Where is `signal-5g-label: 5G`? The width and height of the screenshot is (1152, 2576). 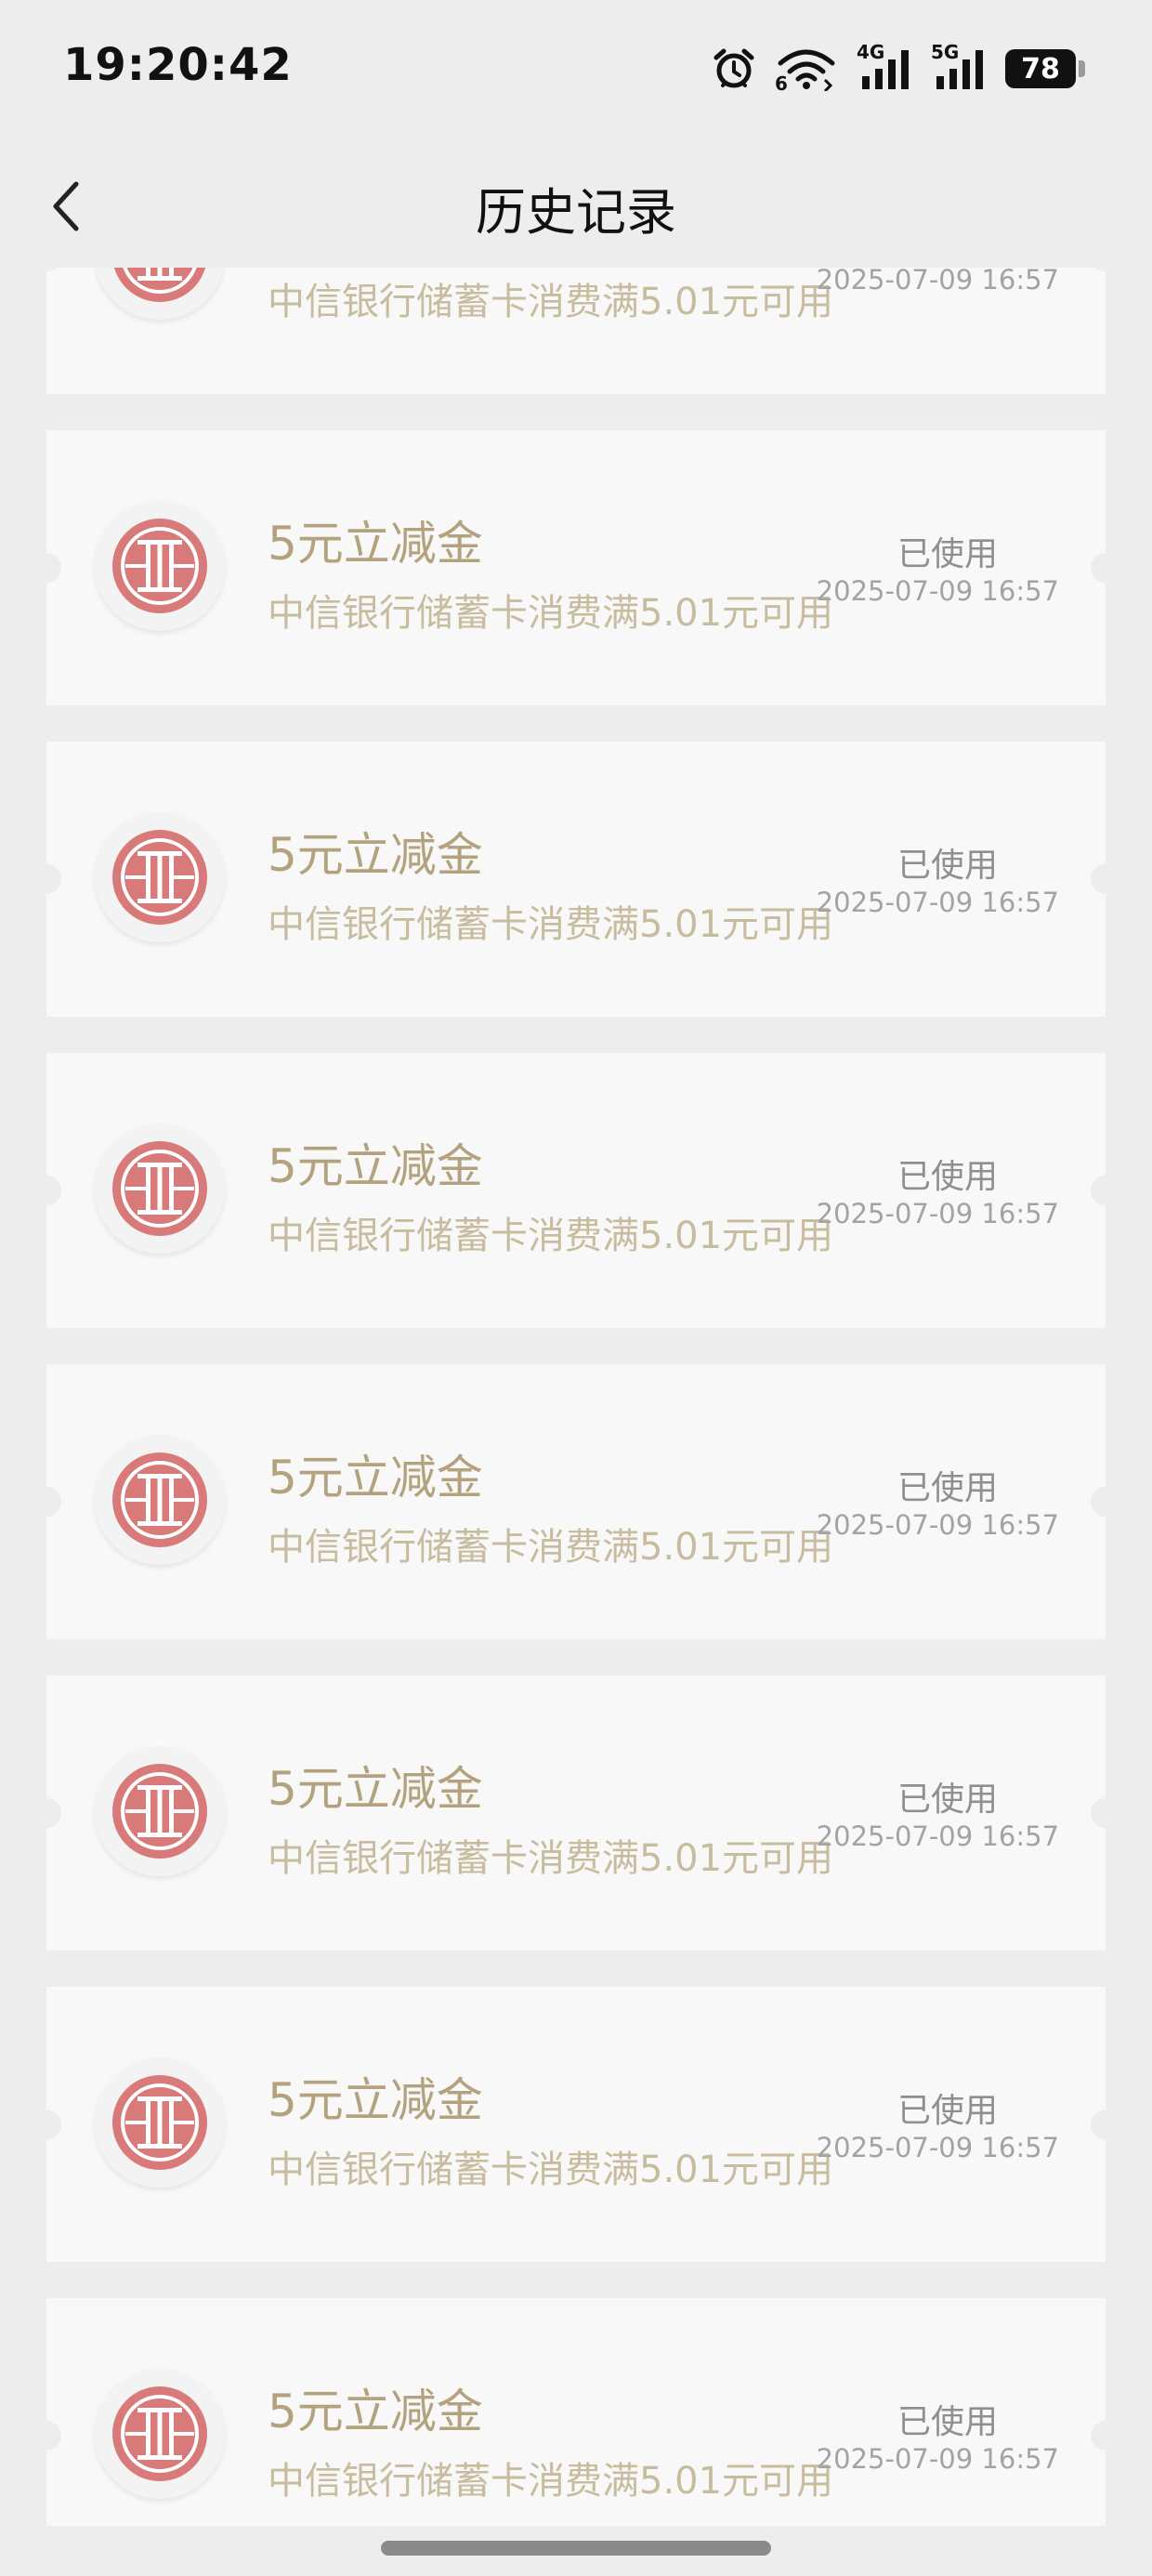
signal-5g-label: 5G is located at coordinates (945, 52).